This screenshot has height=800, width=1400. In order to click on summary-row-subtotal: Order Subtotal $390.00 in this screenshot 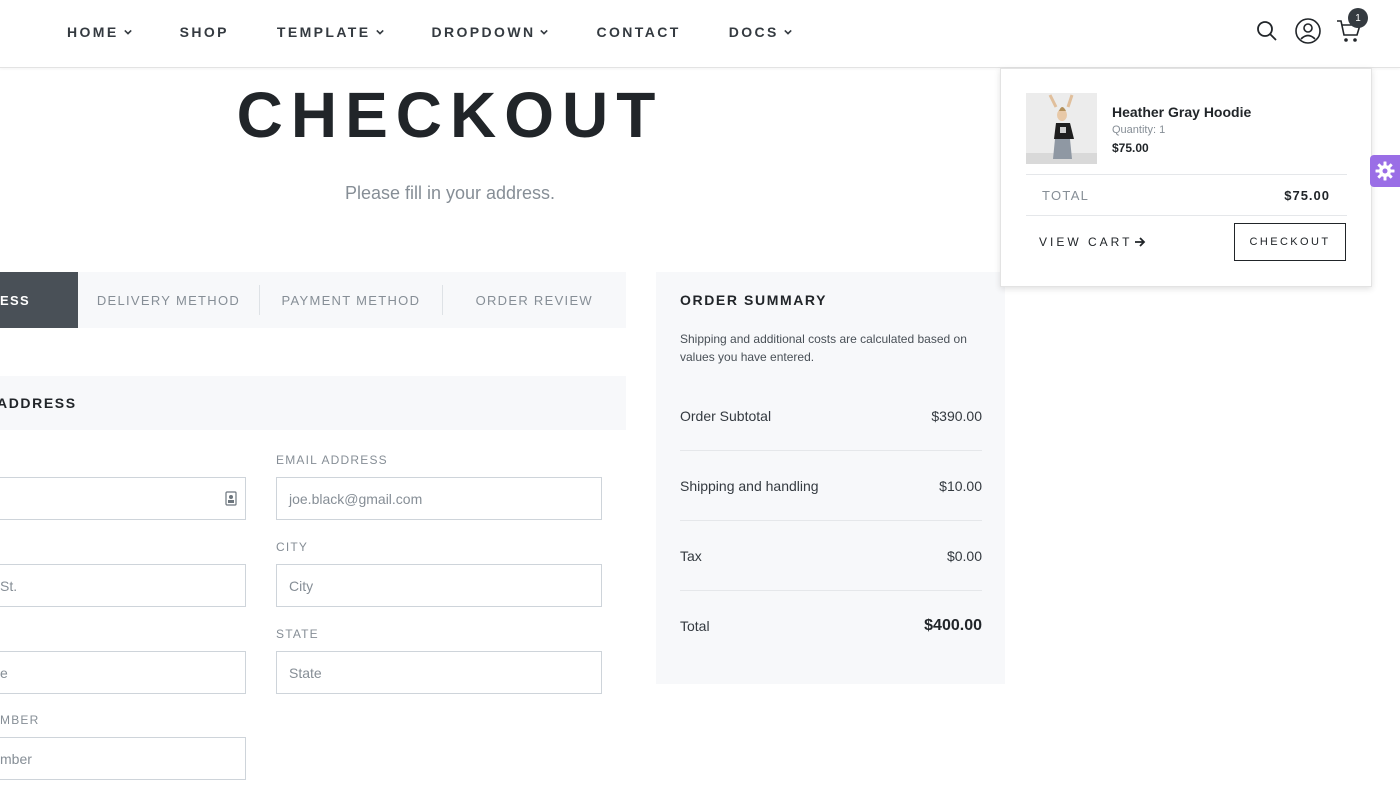, I will do `click(831, 416)`.